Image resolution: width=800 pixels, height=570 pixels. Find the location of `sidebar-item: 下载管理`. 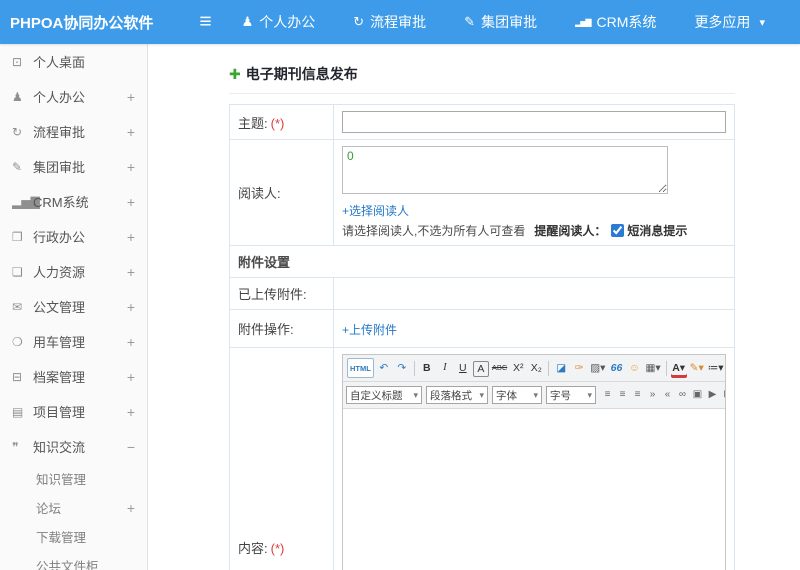

sidebar-item: 下载管理 is located at coordinates (73, 536).